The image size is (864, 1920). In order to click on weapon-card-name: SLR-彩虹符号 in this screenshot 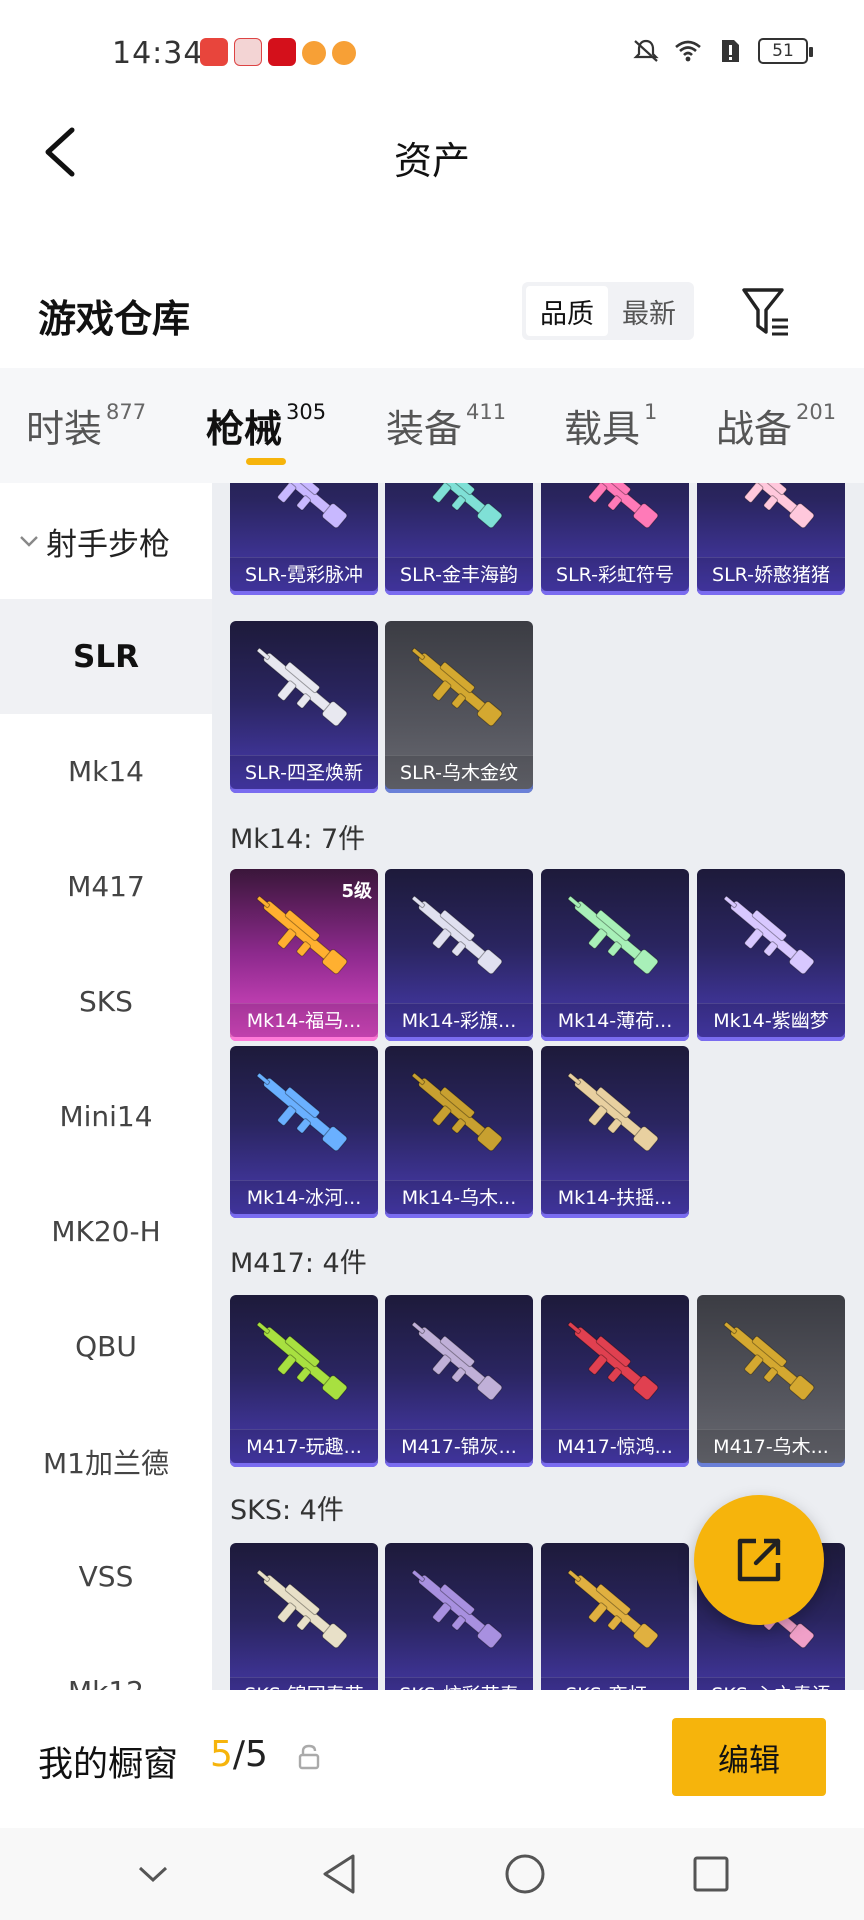, I will do `click(615, 574)`.